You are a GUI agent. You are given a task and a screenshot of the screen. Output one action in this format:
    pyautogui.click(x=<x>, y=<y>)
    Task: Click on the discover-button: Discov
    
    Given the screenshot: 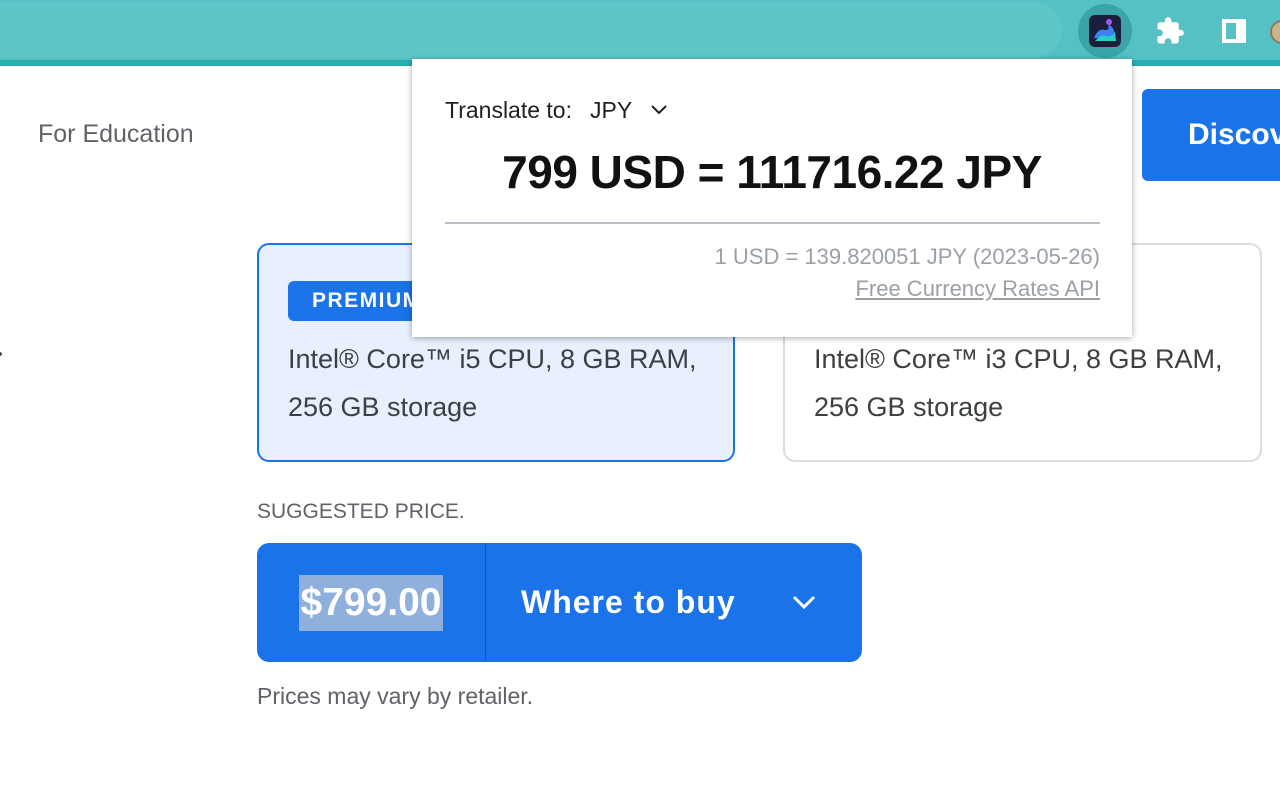 What is the action you would take?
    pyautogui.click(x=1211, y=135)
    